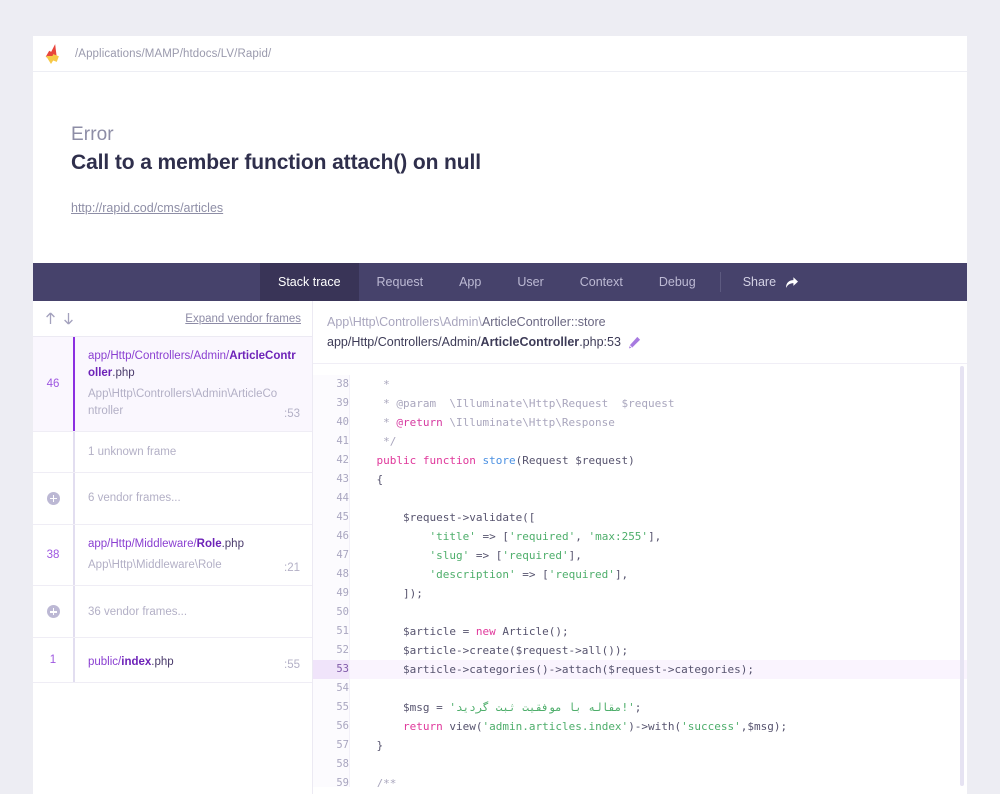 The height and width of the screenshot is (794, 1000). What do you see at coordinates (331, 707) in the screenshot?
I see `code-line-number: 55` at bounding box center [331, 707].